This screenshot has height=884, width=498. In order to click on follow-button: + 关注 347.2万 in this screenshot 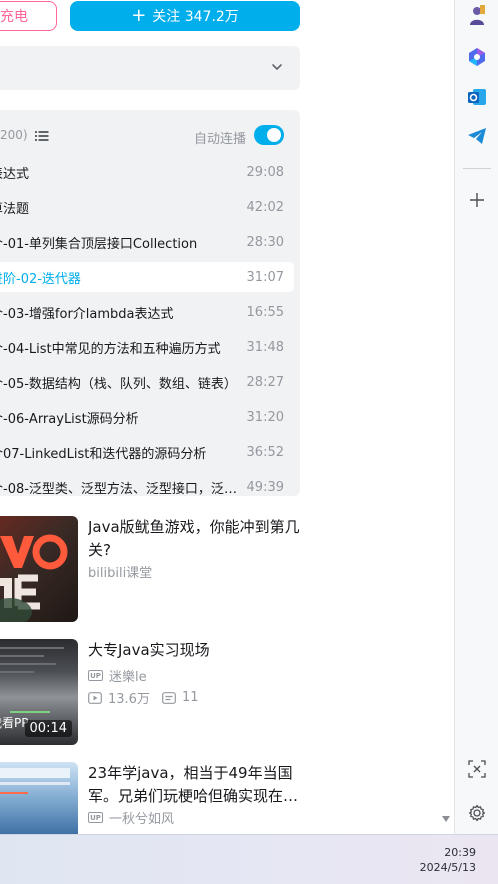, I will do `click(185, 16)`.